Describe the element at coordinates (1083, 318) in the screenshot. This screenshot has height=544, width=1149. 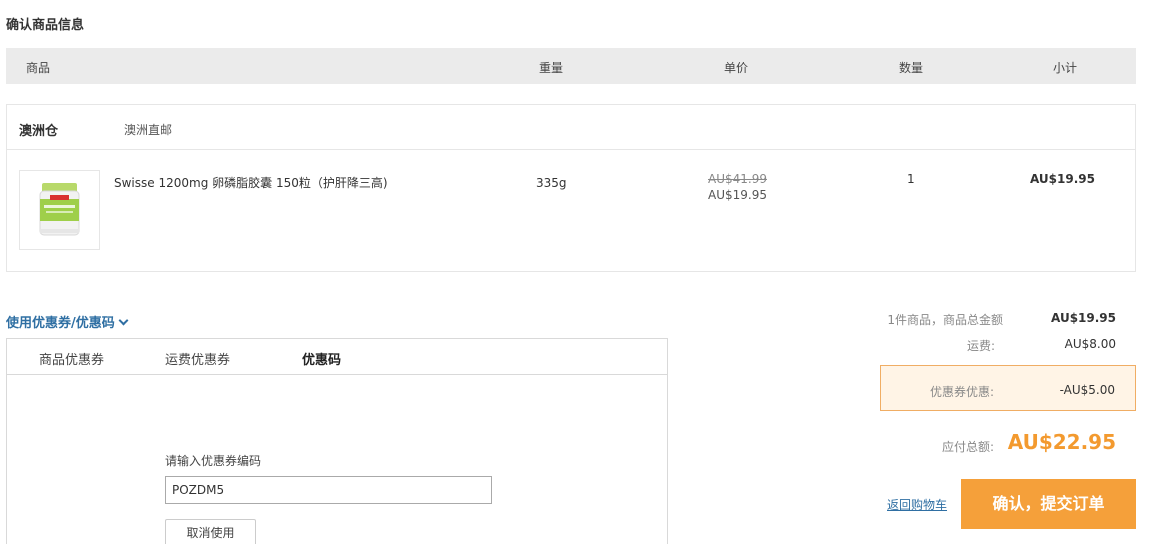
I see `goods-total-value: AU$19.95` at that location.